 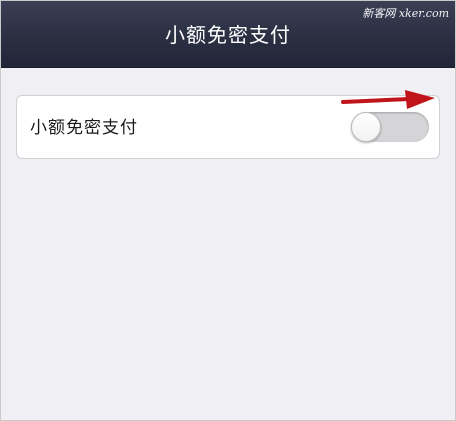 I want to click on password-free-payment-toggle, so click(x=390, y=127).